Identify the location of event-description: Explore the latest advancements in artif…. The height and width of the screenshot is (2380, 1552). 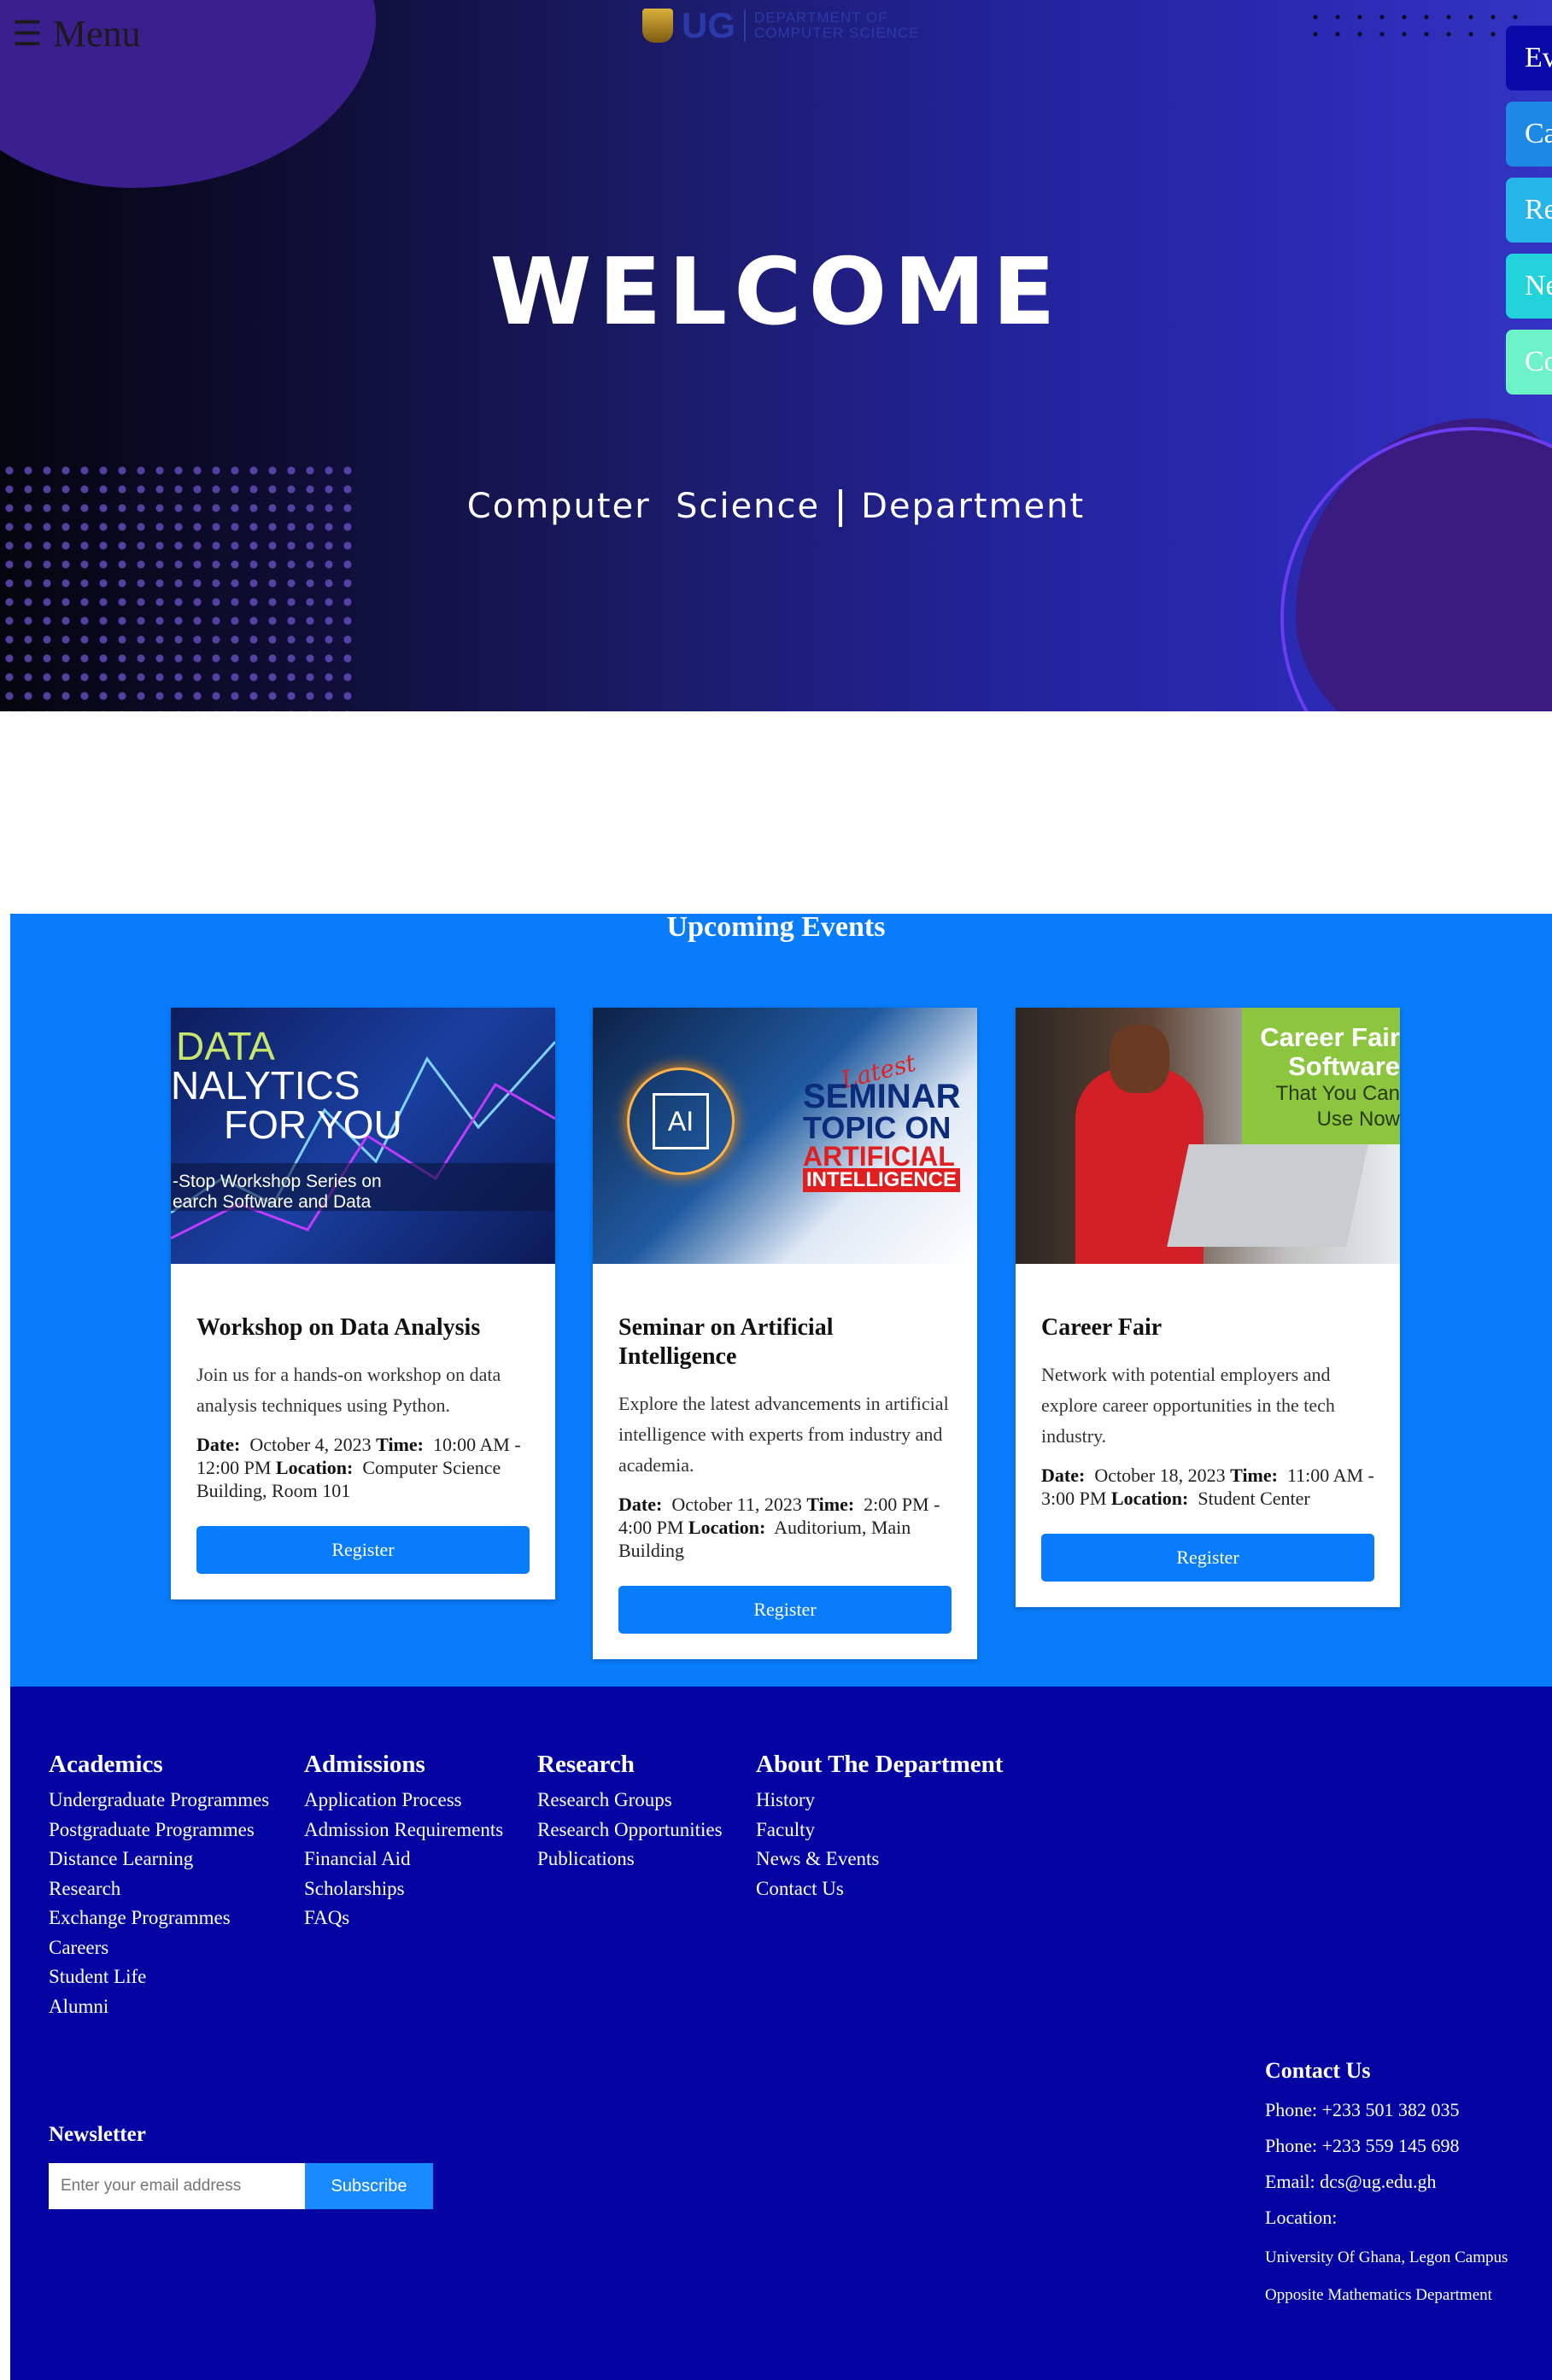
(783, 1435).